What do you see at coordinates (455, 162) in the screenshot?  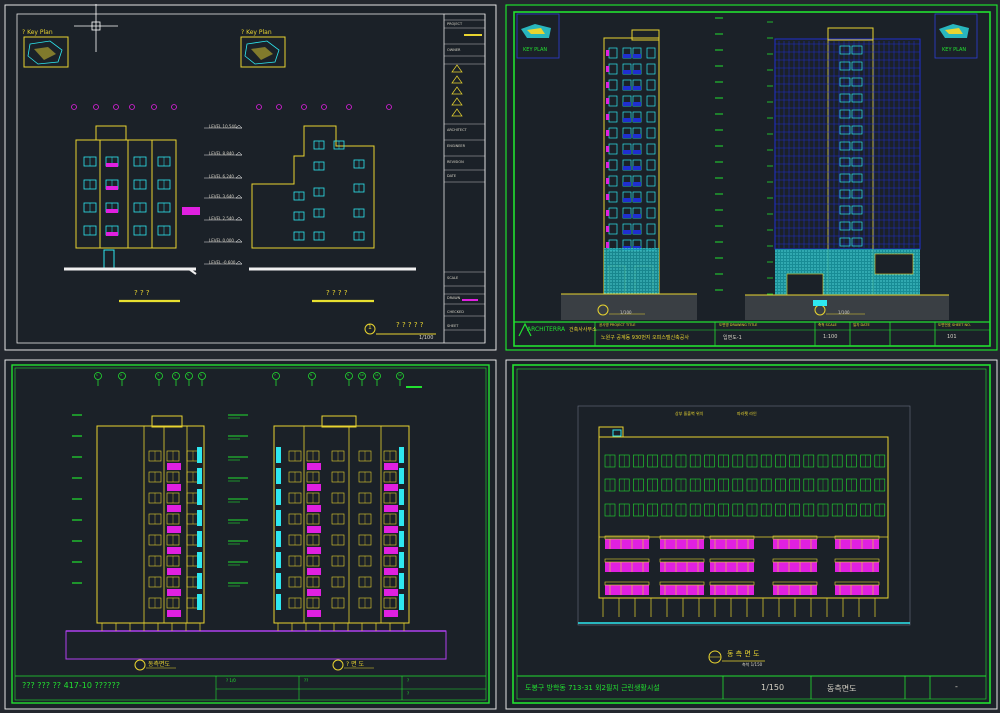 I see `title-block-row: REVISION` at bounding box center [455, 162].